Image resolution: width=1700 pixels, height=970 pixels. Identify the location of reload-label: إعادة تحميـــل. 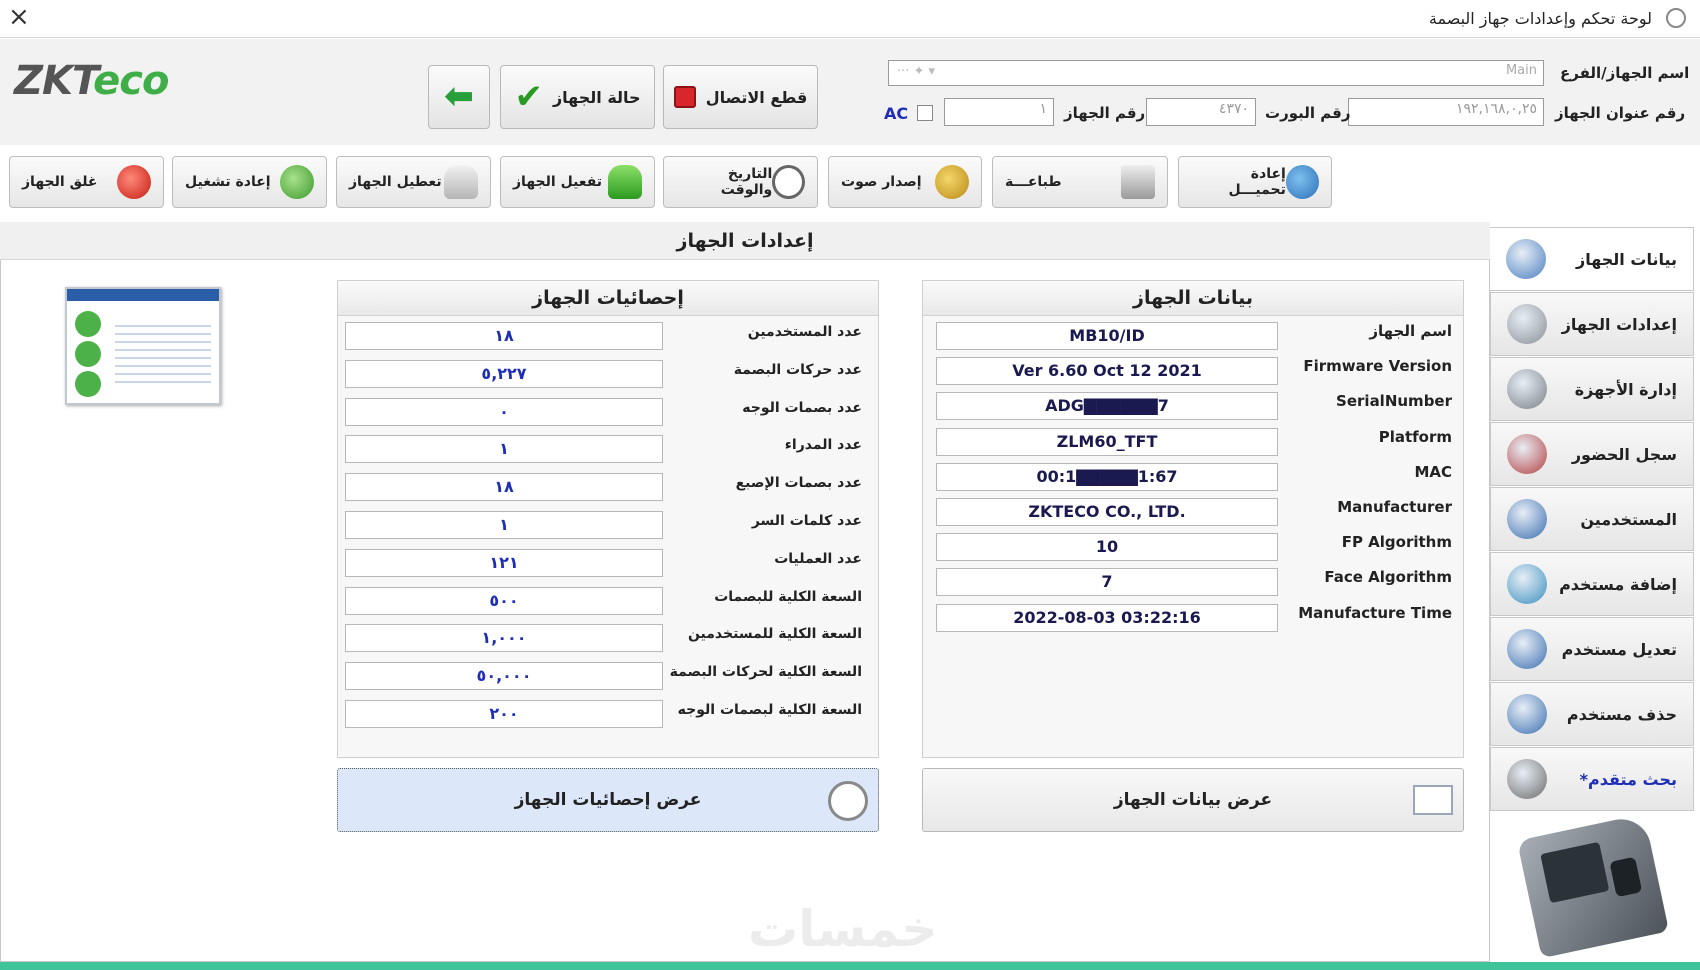
(1257, 182).